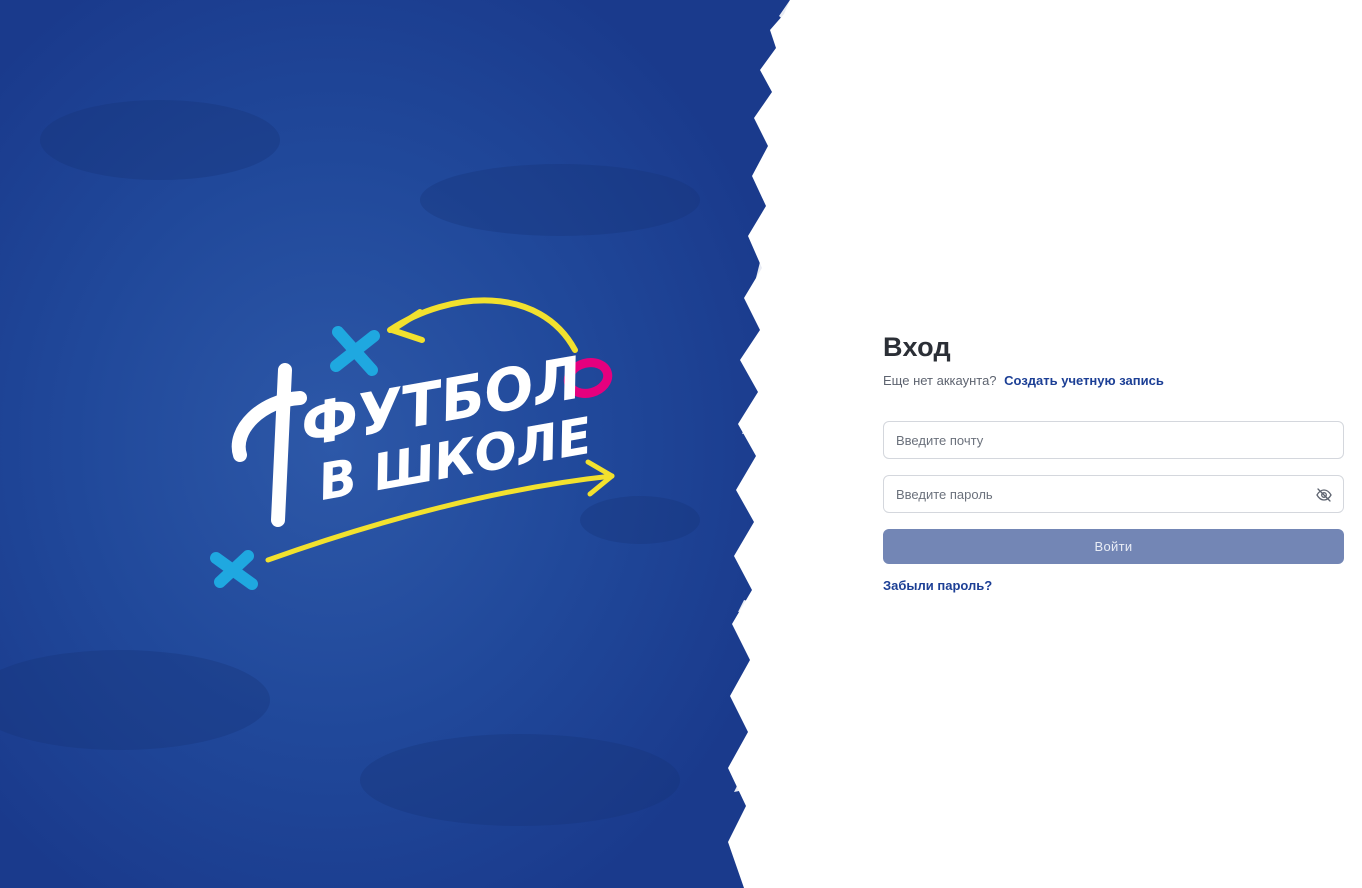  What do you see at coordinates (355, 351) in the screenshot?
I see `cyan-cross-icon` at bounding box center [355, 351].